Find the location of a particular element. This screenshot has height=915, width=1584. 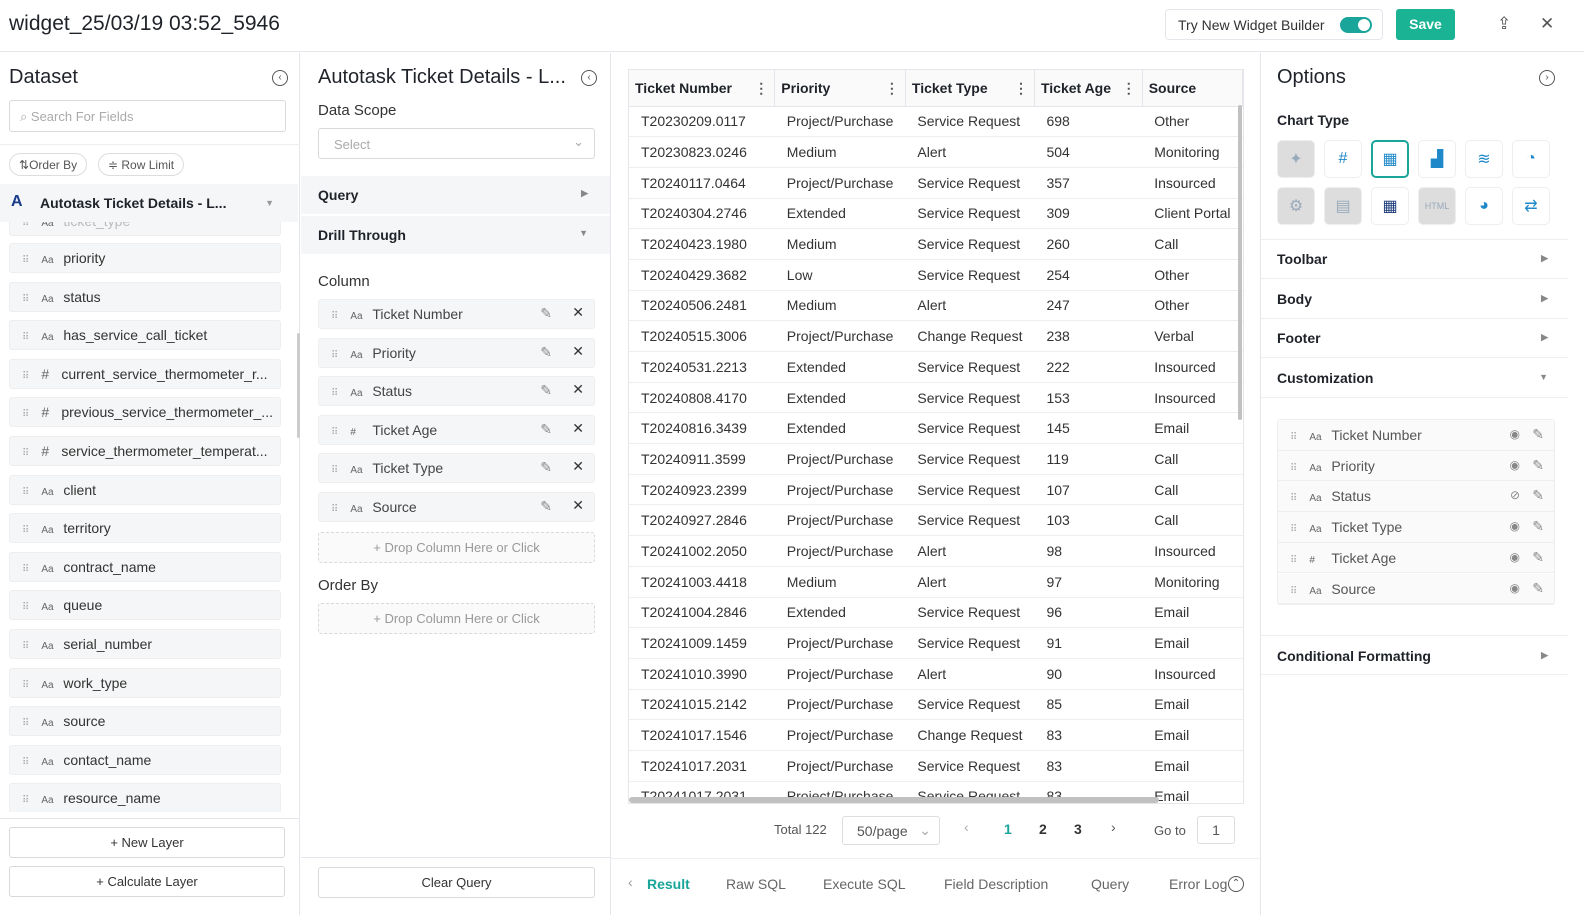

tabs-scroll-left-icon: ‹ is located at coordinates (630, 882).